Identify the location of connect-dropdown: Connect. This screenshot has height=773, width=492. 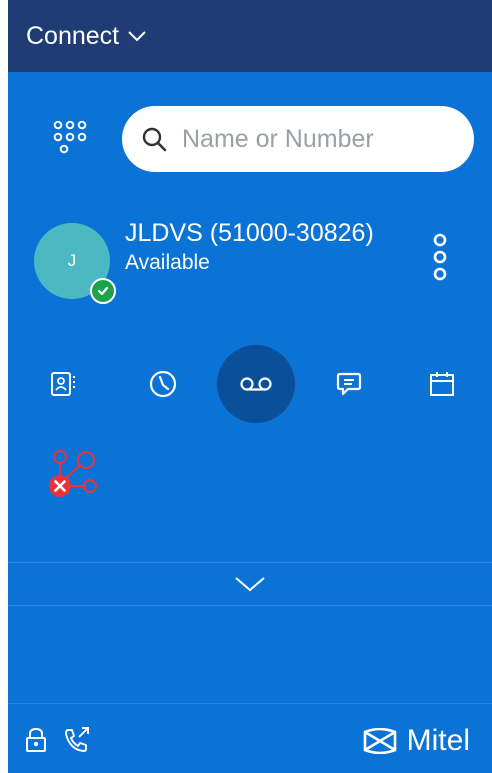
(86, 36).